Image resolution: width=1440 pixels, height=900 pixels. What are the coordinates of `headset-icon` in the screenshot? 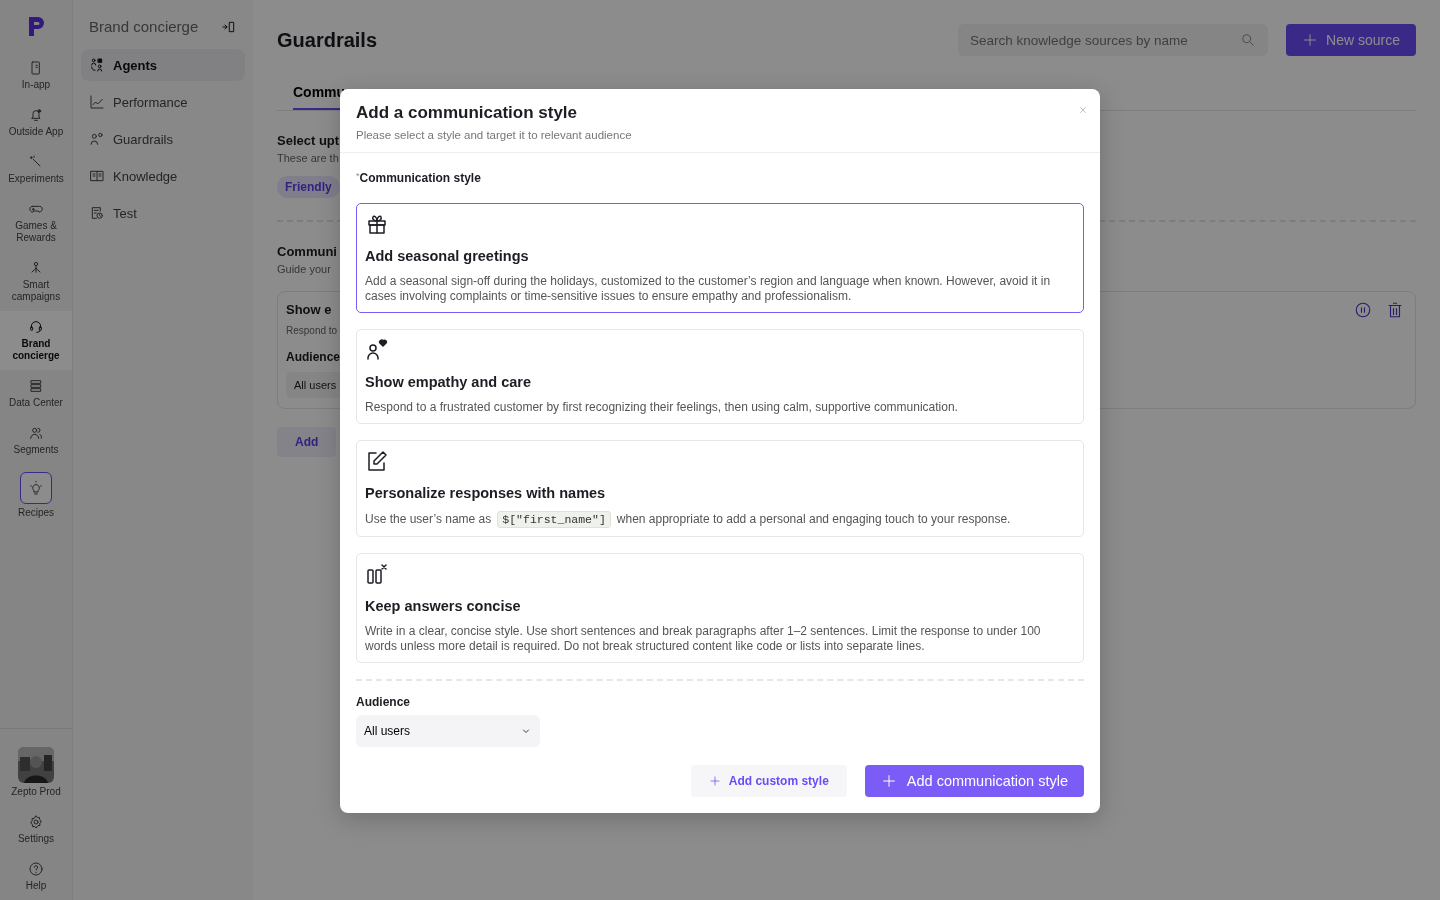 It's located at (36, 327).